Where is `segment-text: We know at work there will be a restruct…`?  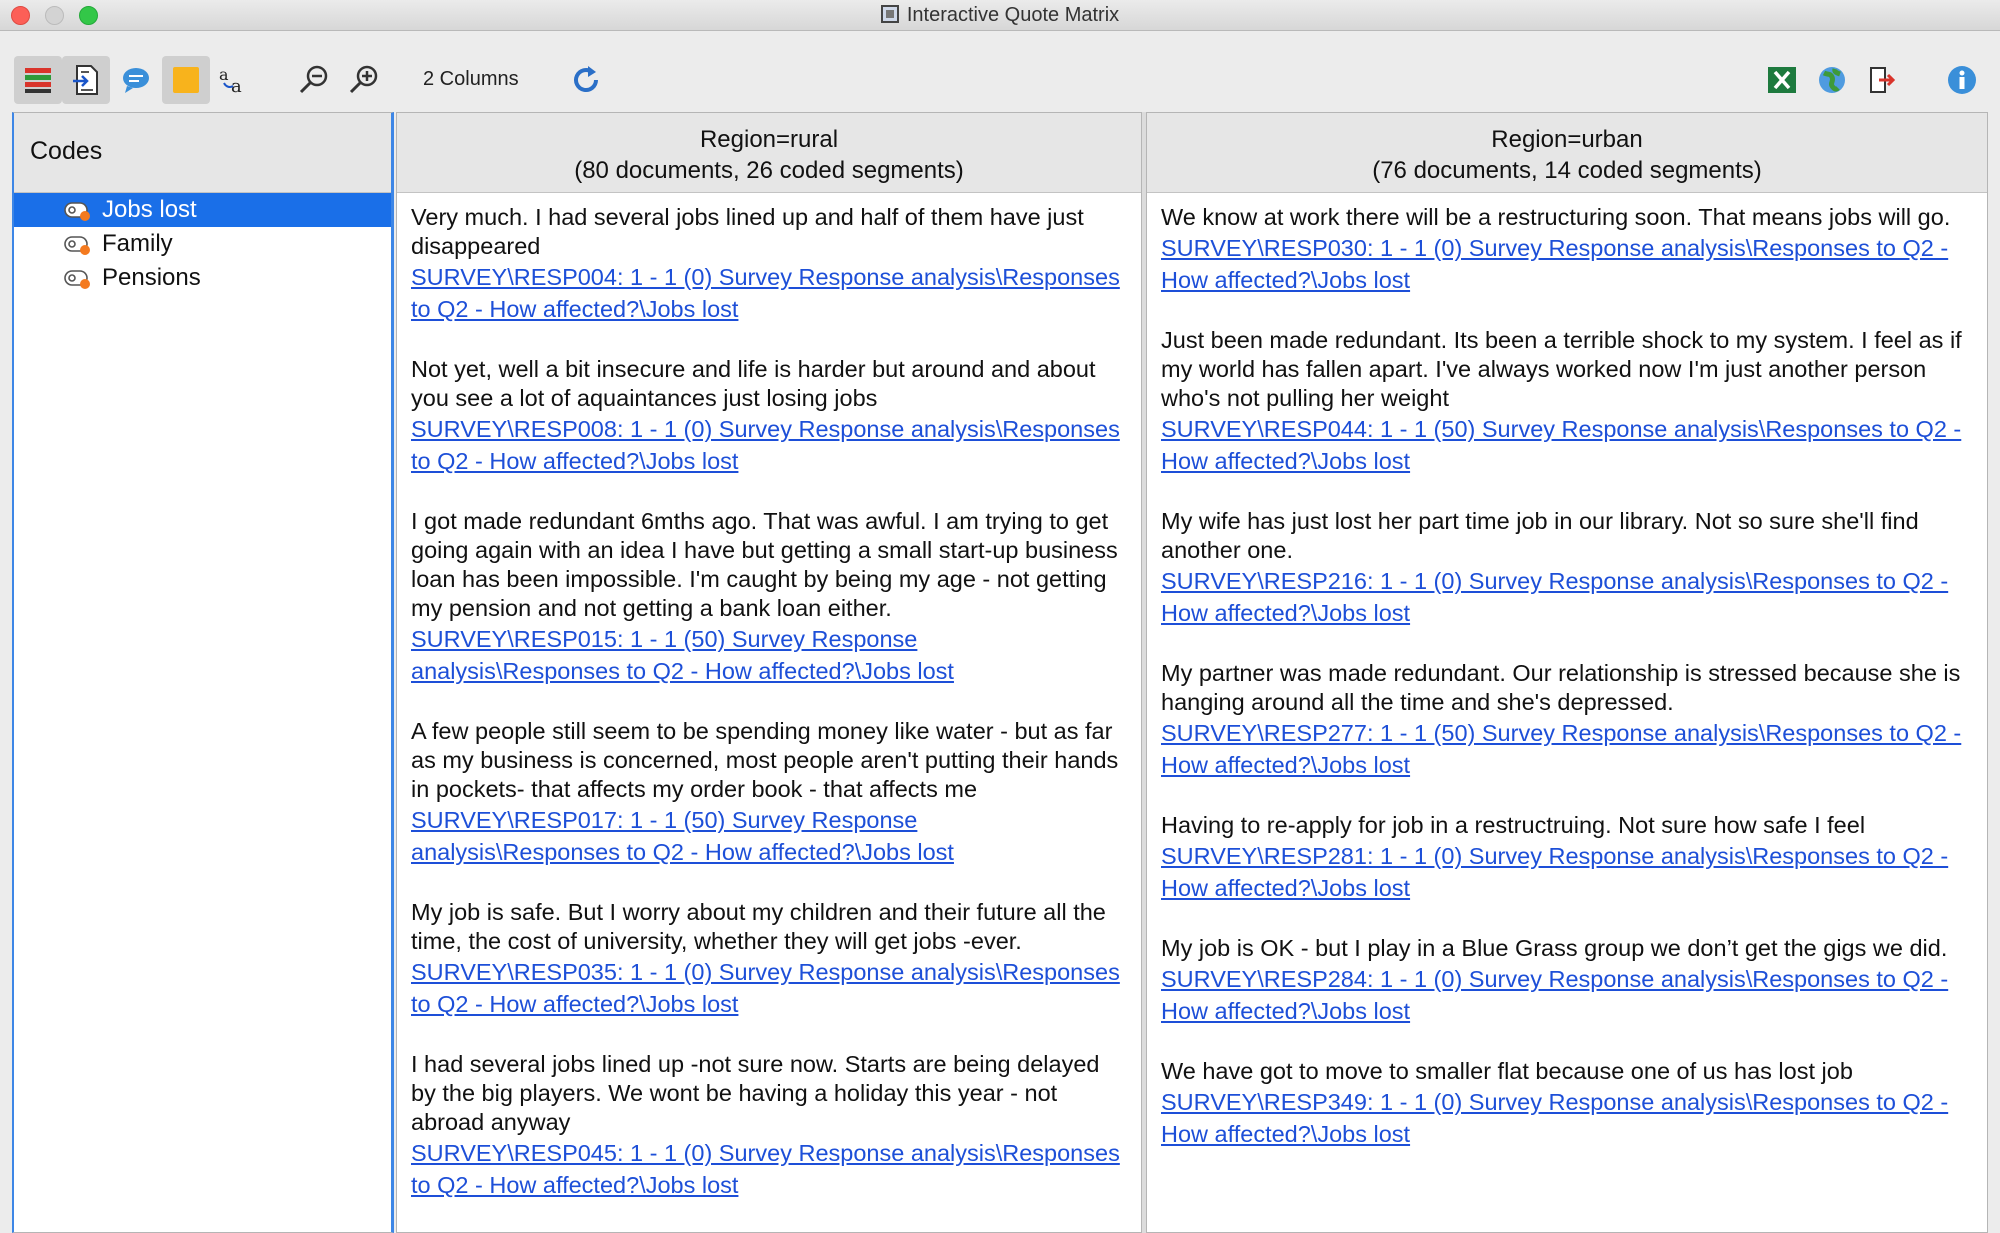 segment-text: We know at work there will be a restruct… is located at coordinates (1556, 217).